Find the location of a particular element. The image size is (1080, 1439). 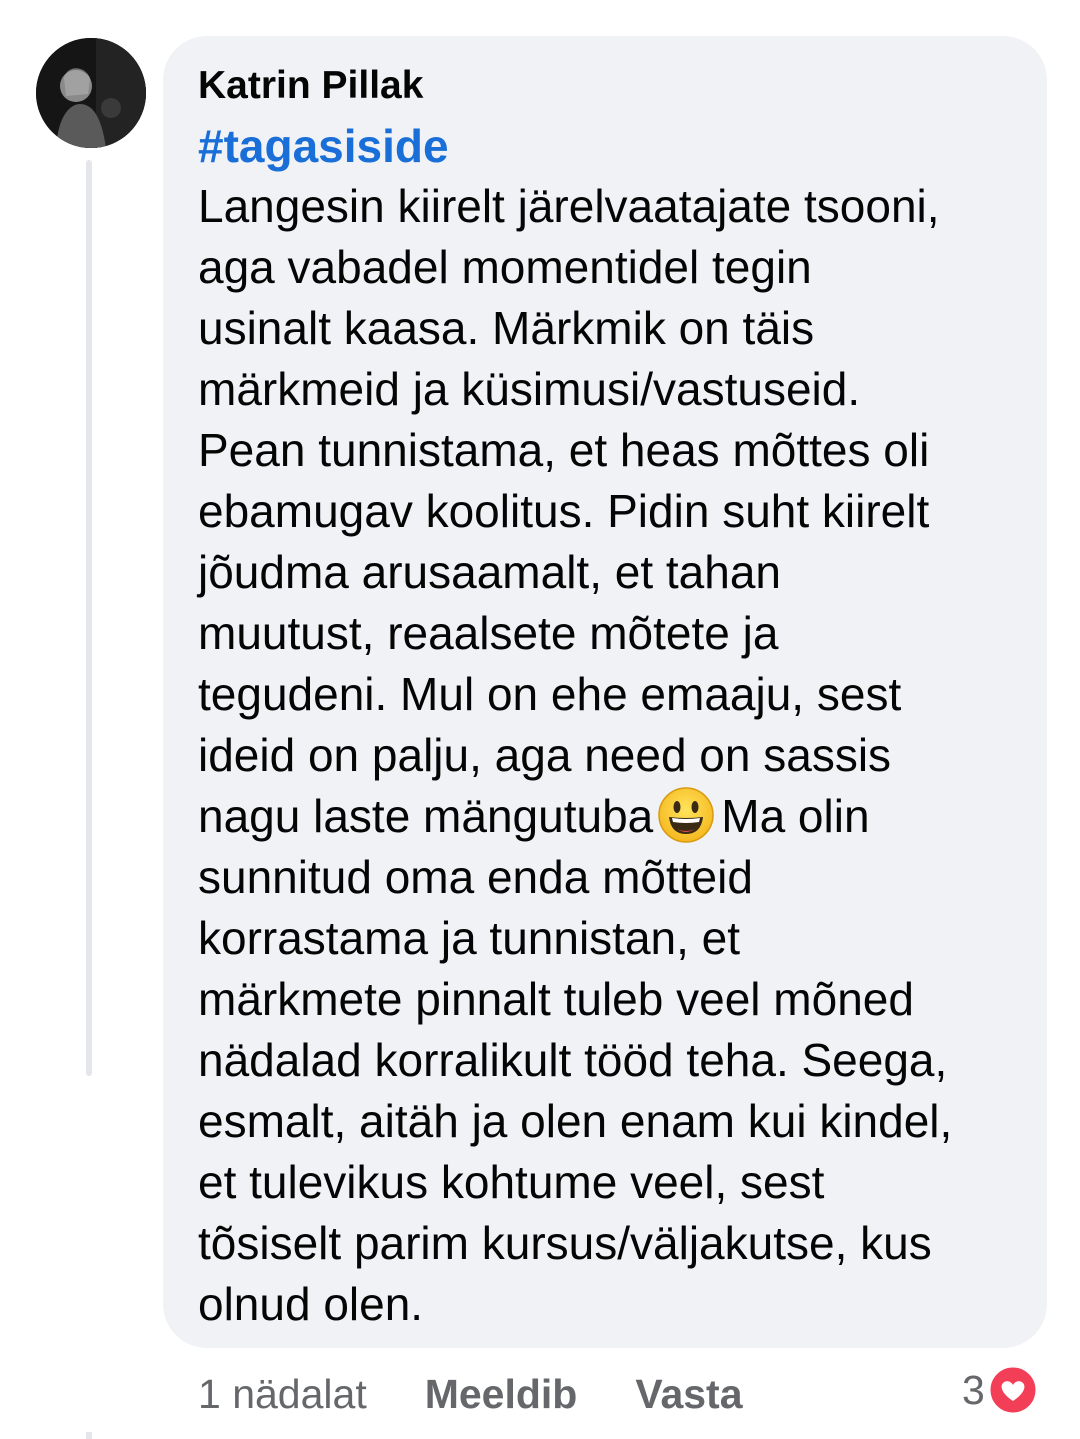

thread-line-continuation is located at coordinates (89, 1435).